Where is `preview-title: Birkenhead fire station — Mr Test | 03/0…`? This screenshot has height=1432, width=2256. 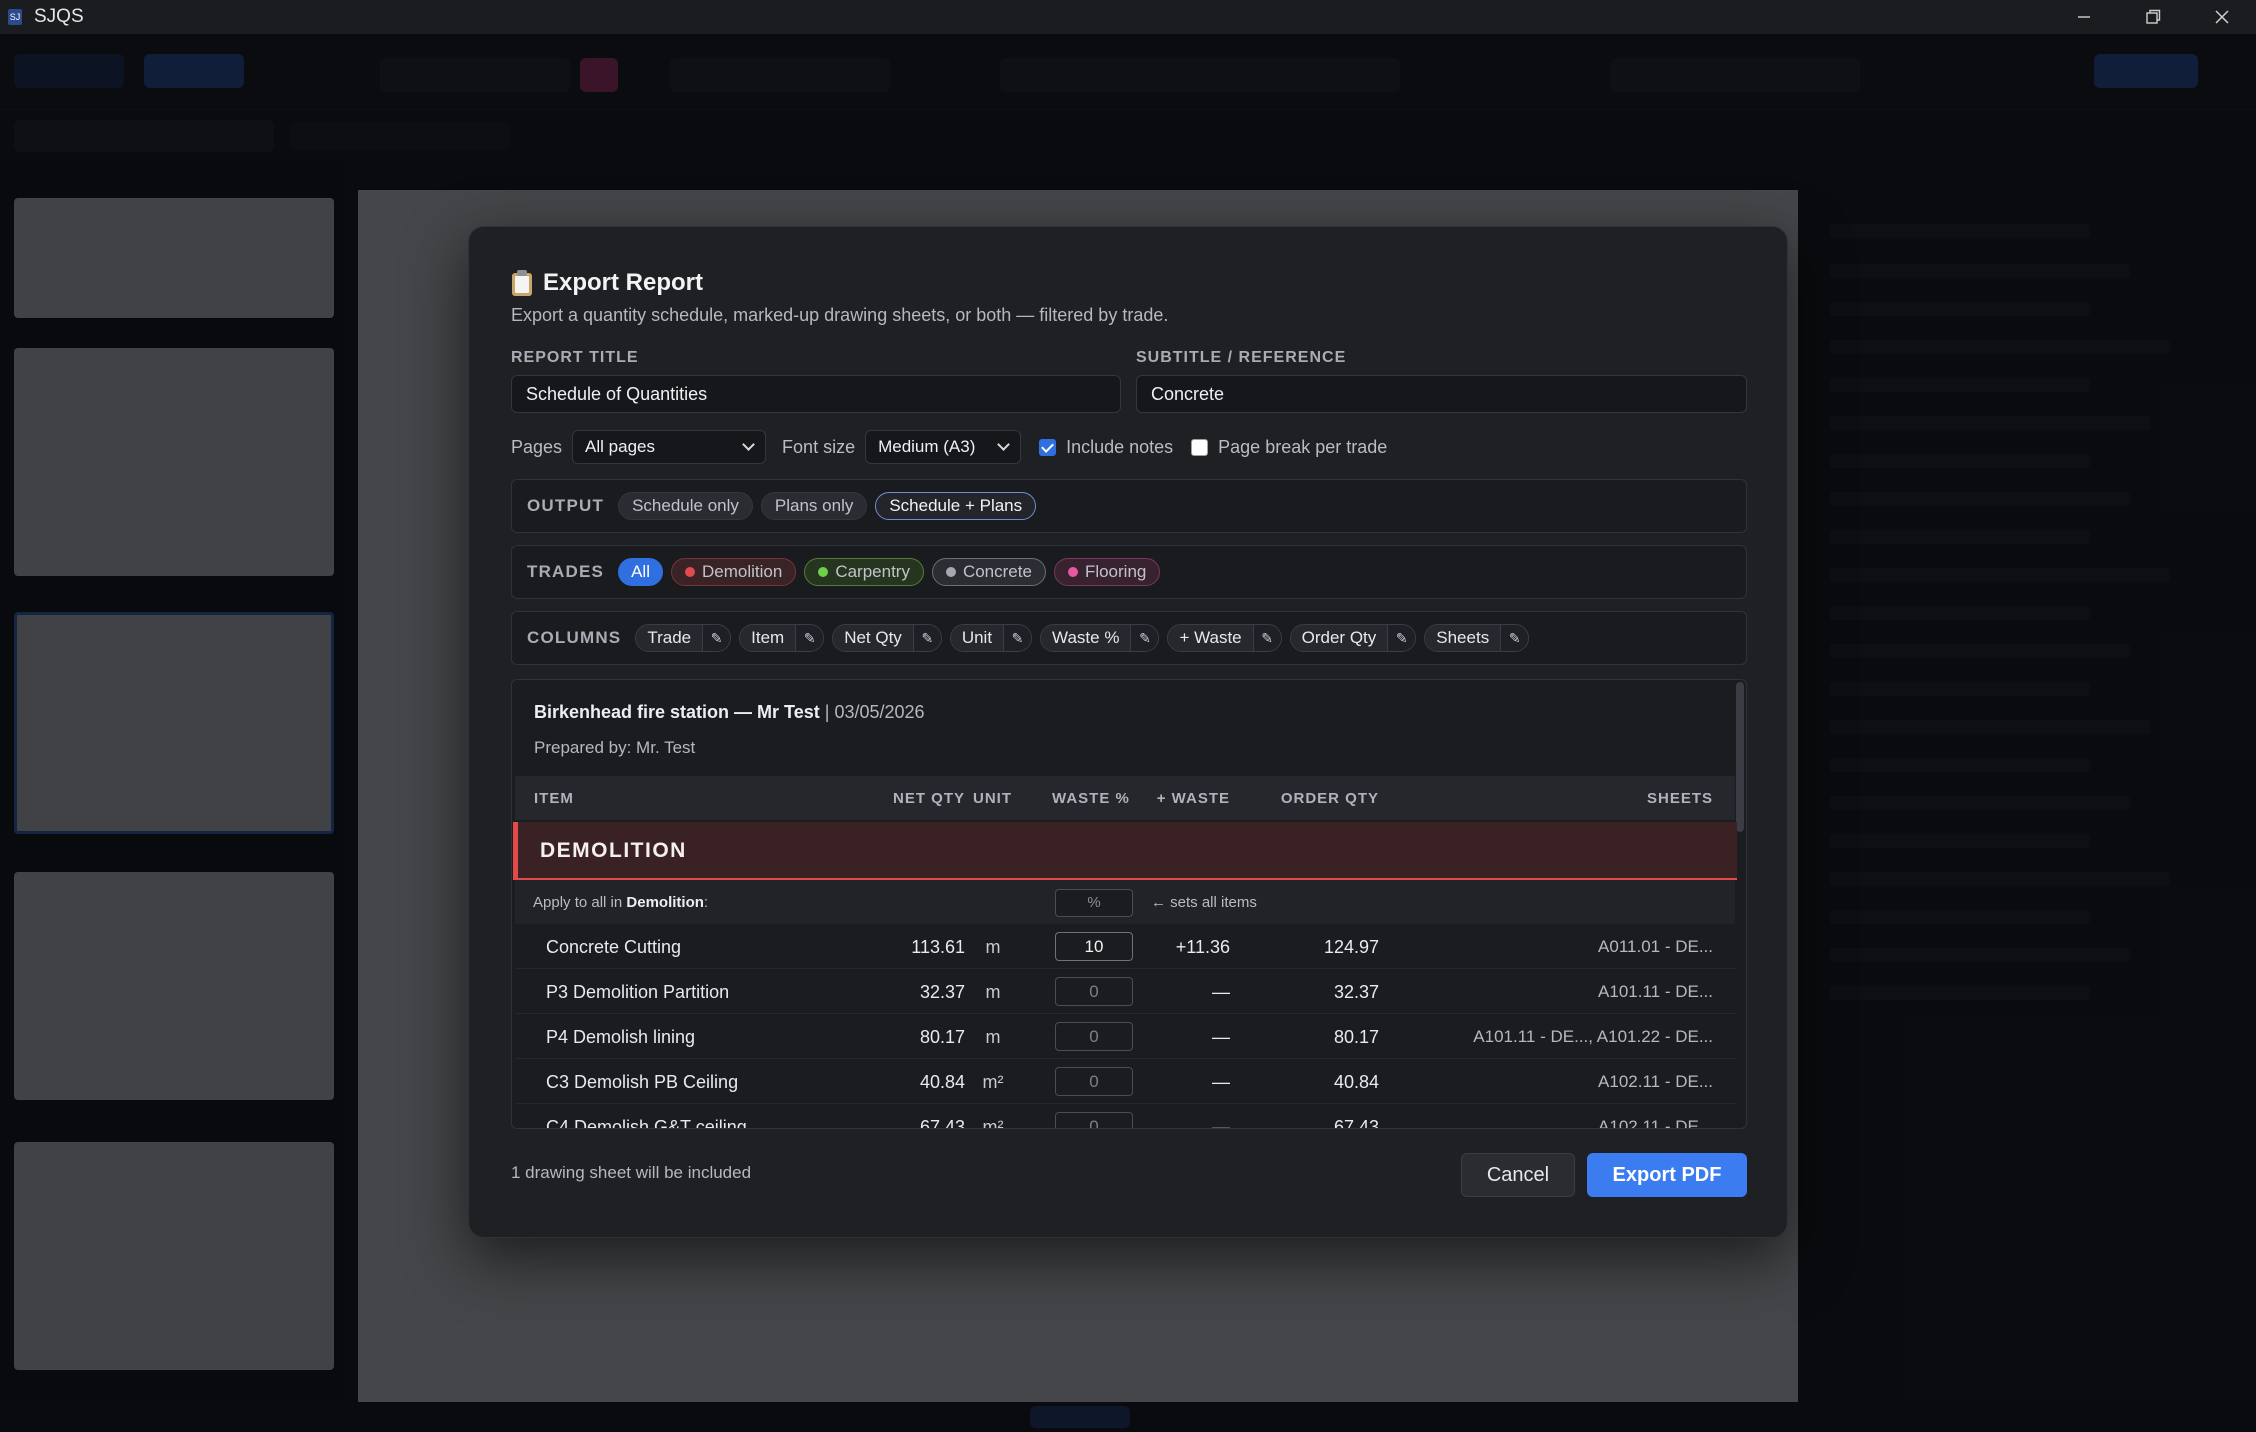 preview-title: Birkenhead fire station — Mr Test | 03/0… is located at coordinates (729, 712).